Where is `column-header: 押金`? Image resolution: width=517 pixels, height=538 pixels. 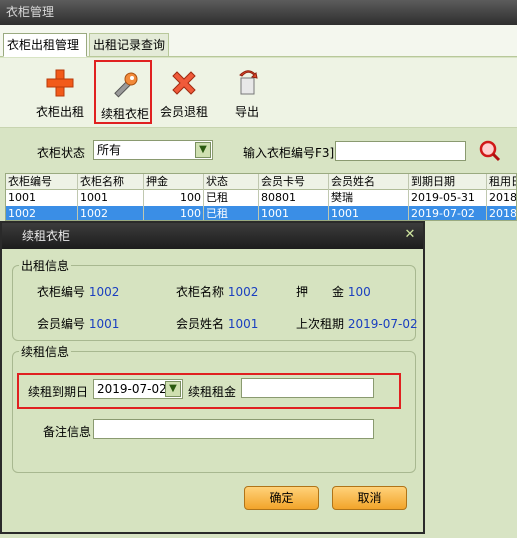
column-header: 押金 is located at coordinates (174, 182).